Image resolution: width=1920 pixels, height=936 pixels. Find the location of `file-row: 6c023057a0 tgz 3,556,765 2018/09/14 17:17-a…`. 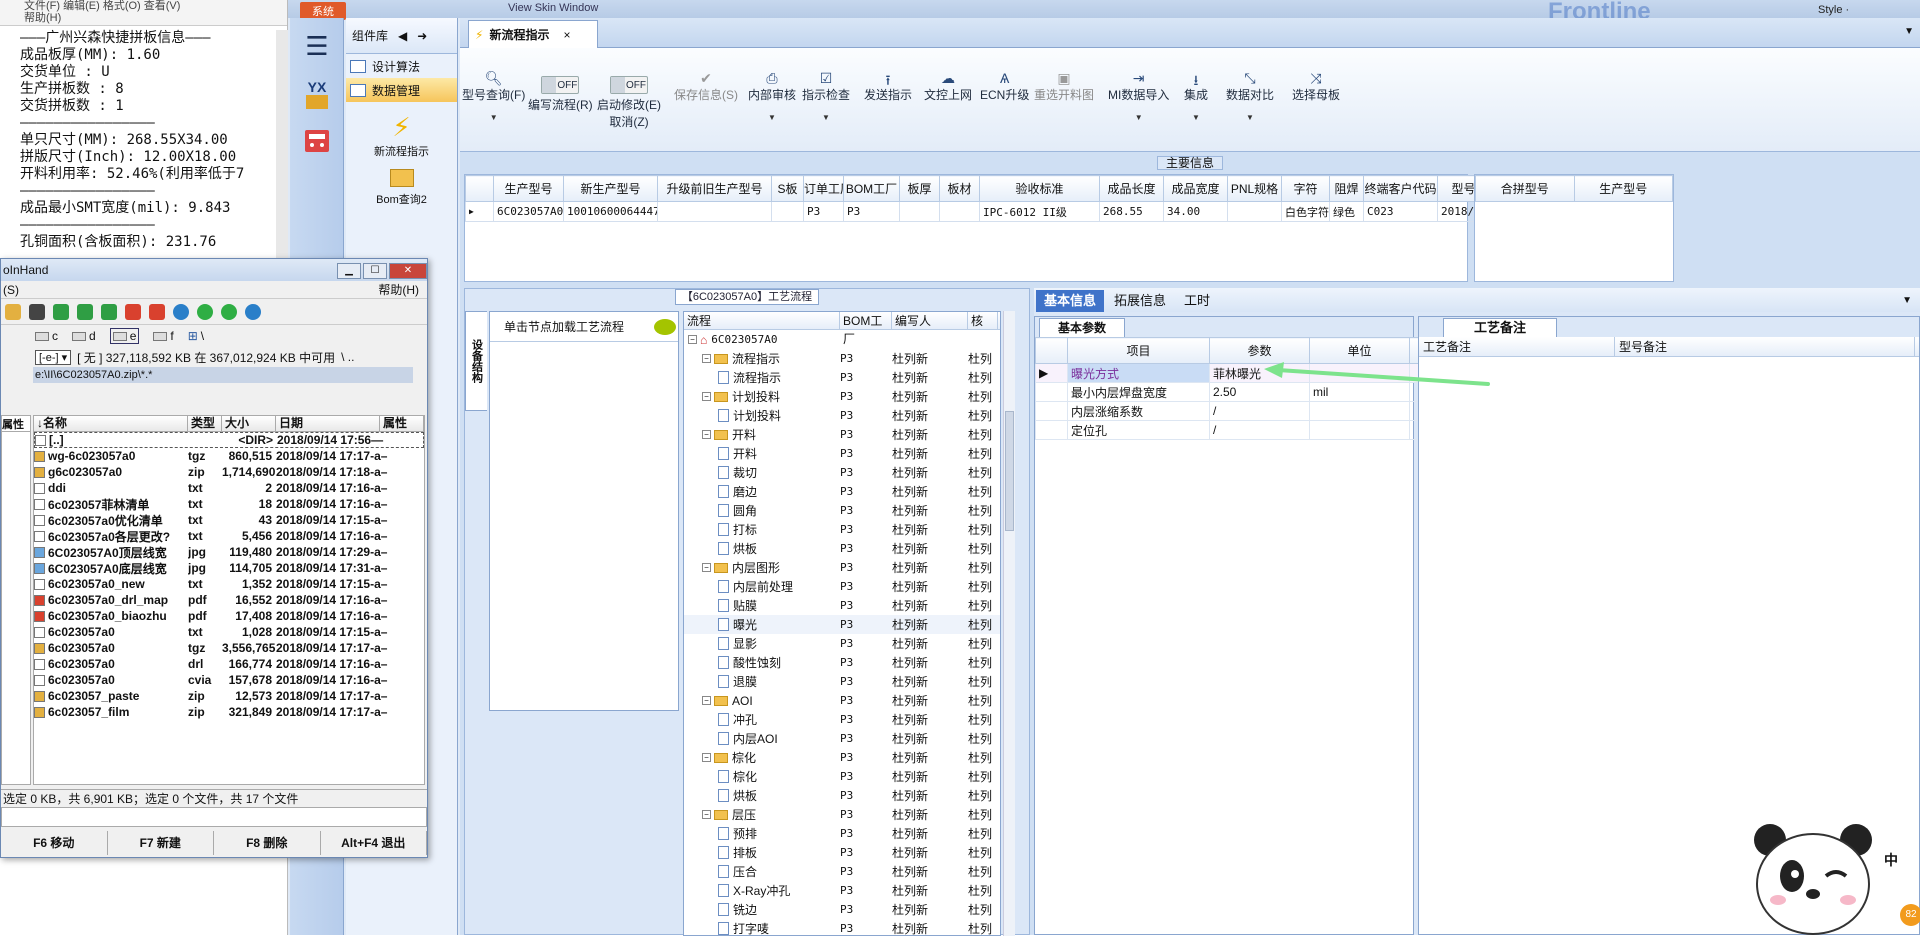

file-row: 6c023057a0 tgz 3,556,765 2018/09/14 17:17-a… is located at coordinates (229, 648).